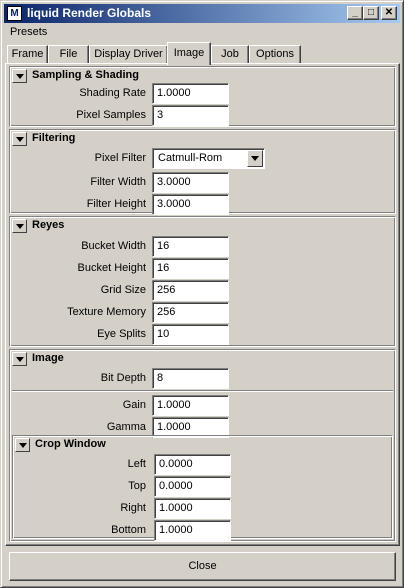 This screenshot has height=588, width=404. What do you see at coordinates (113, 246) in the screenshot?
I see `bucket-width-label: Bucket Width` at bounding box center [113, 246].